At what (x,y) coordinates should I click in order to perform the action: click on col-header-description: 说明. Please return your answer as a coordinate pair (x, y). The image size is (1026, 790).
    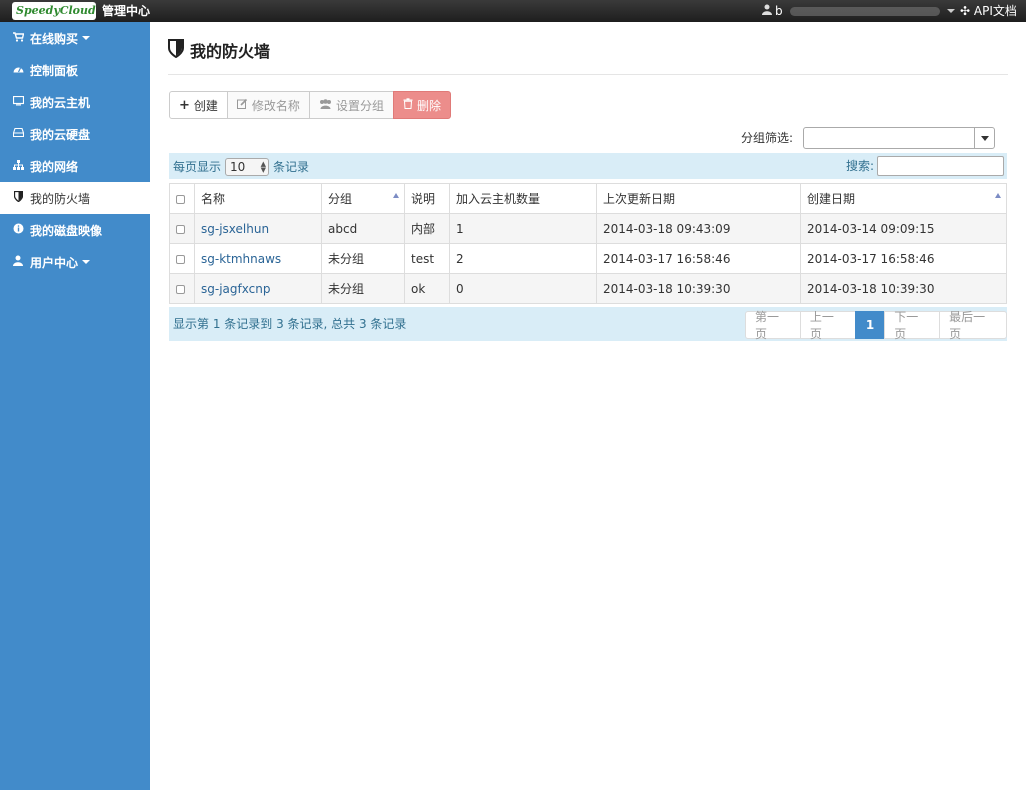
    Looking at the image, I should click on (427, 198).